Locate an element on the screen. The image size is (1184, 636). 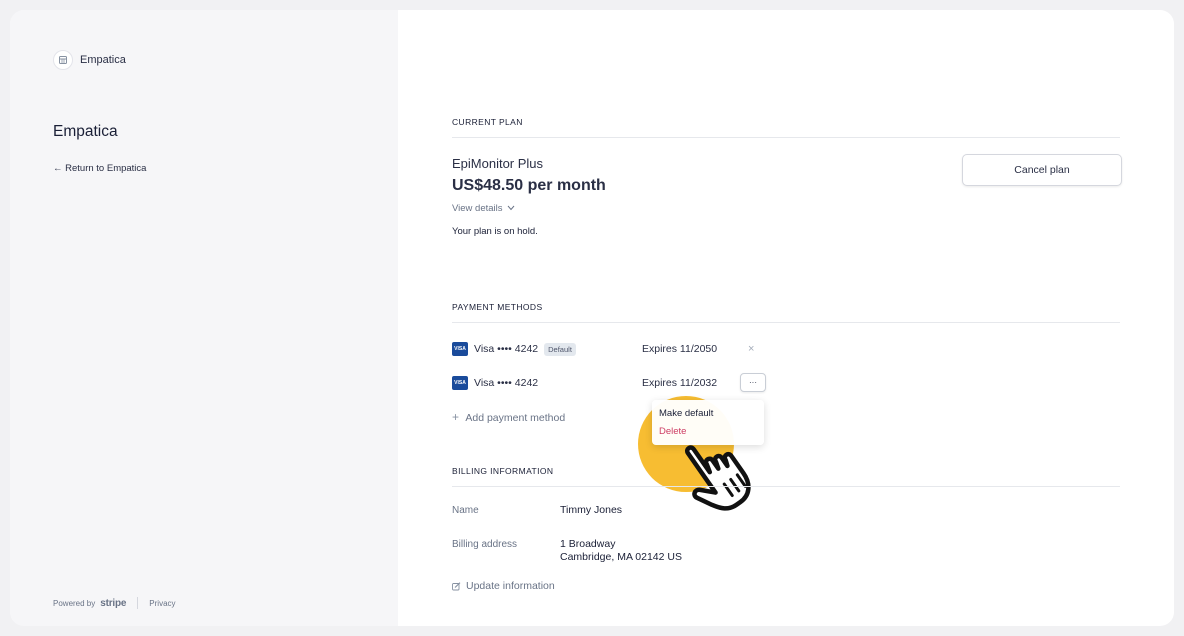
name-value: Timmy Jones is located at coordinates (591, 510).